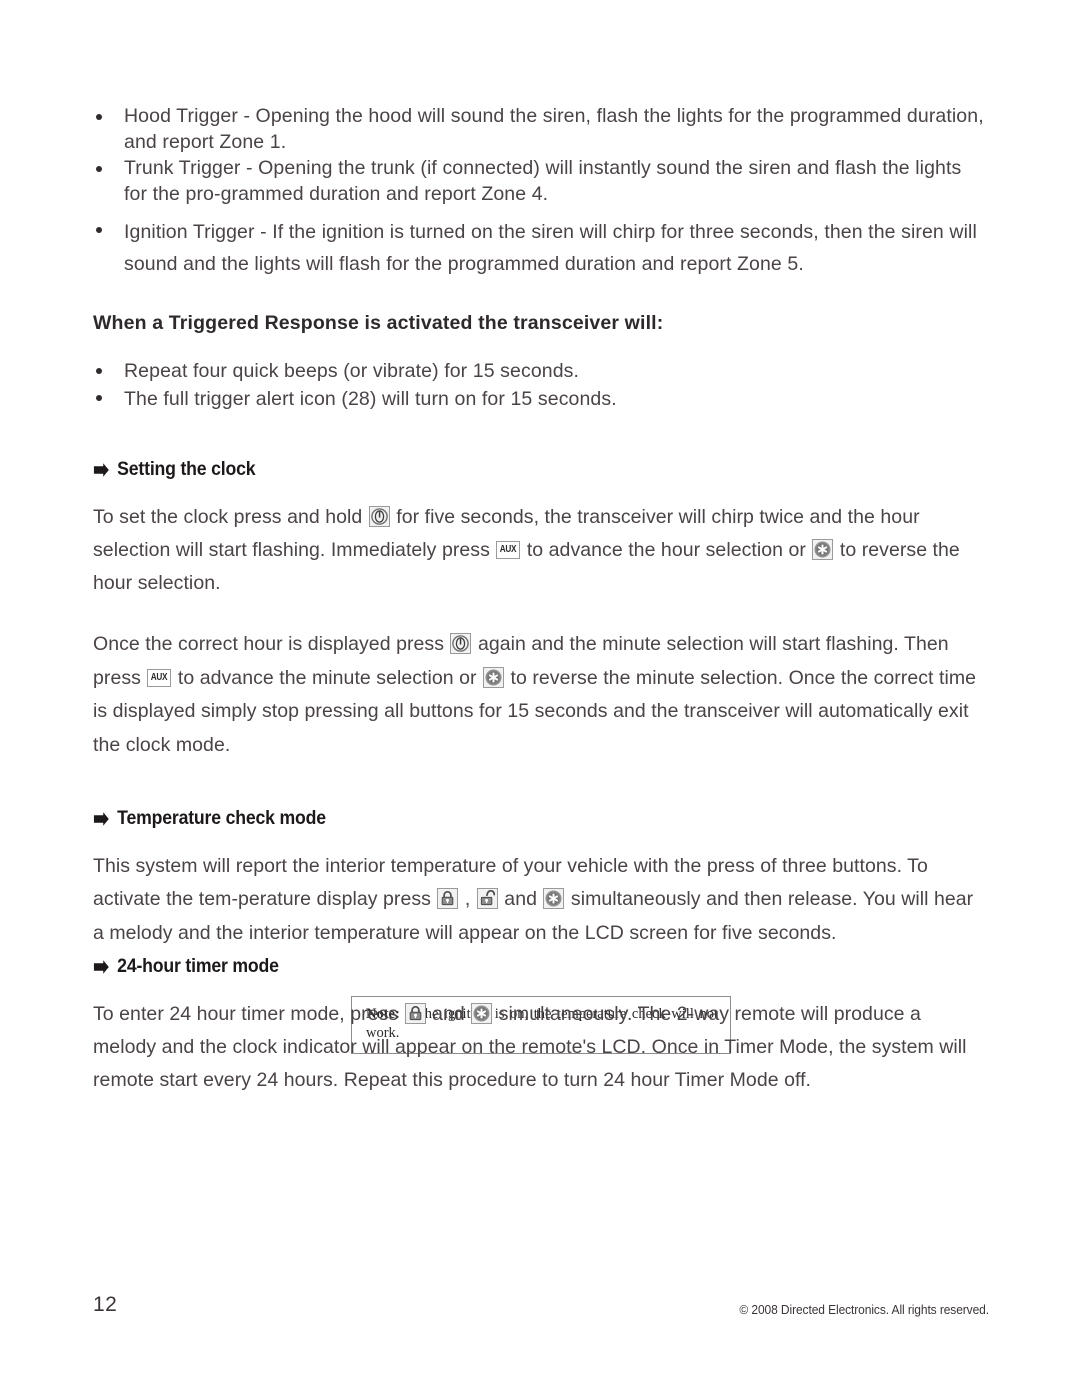 The width and height of the screenshot is (1080, 1397). Describe the element at coordinates (509, 967) in the screenshot. I see `section-heading-24-hour-timer-mode: 24-hour timer mode` at that location.